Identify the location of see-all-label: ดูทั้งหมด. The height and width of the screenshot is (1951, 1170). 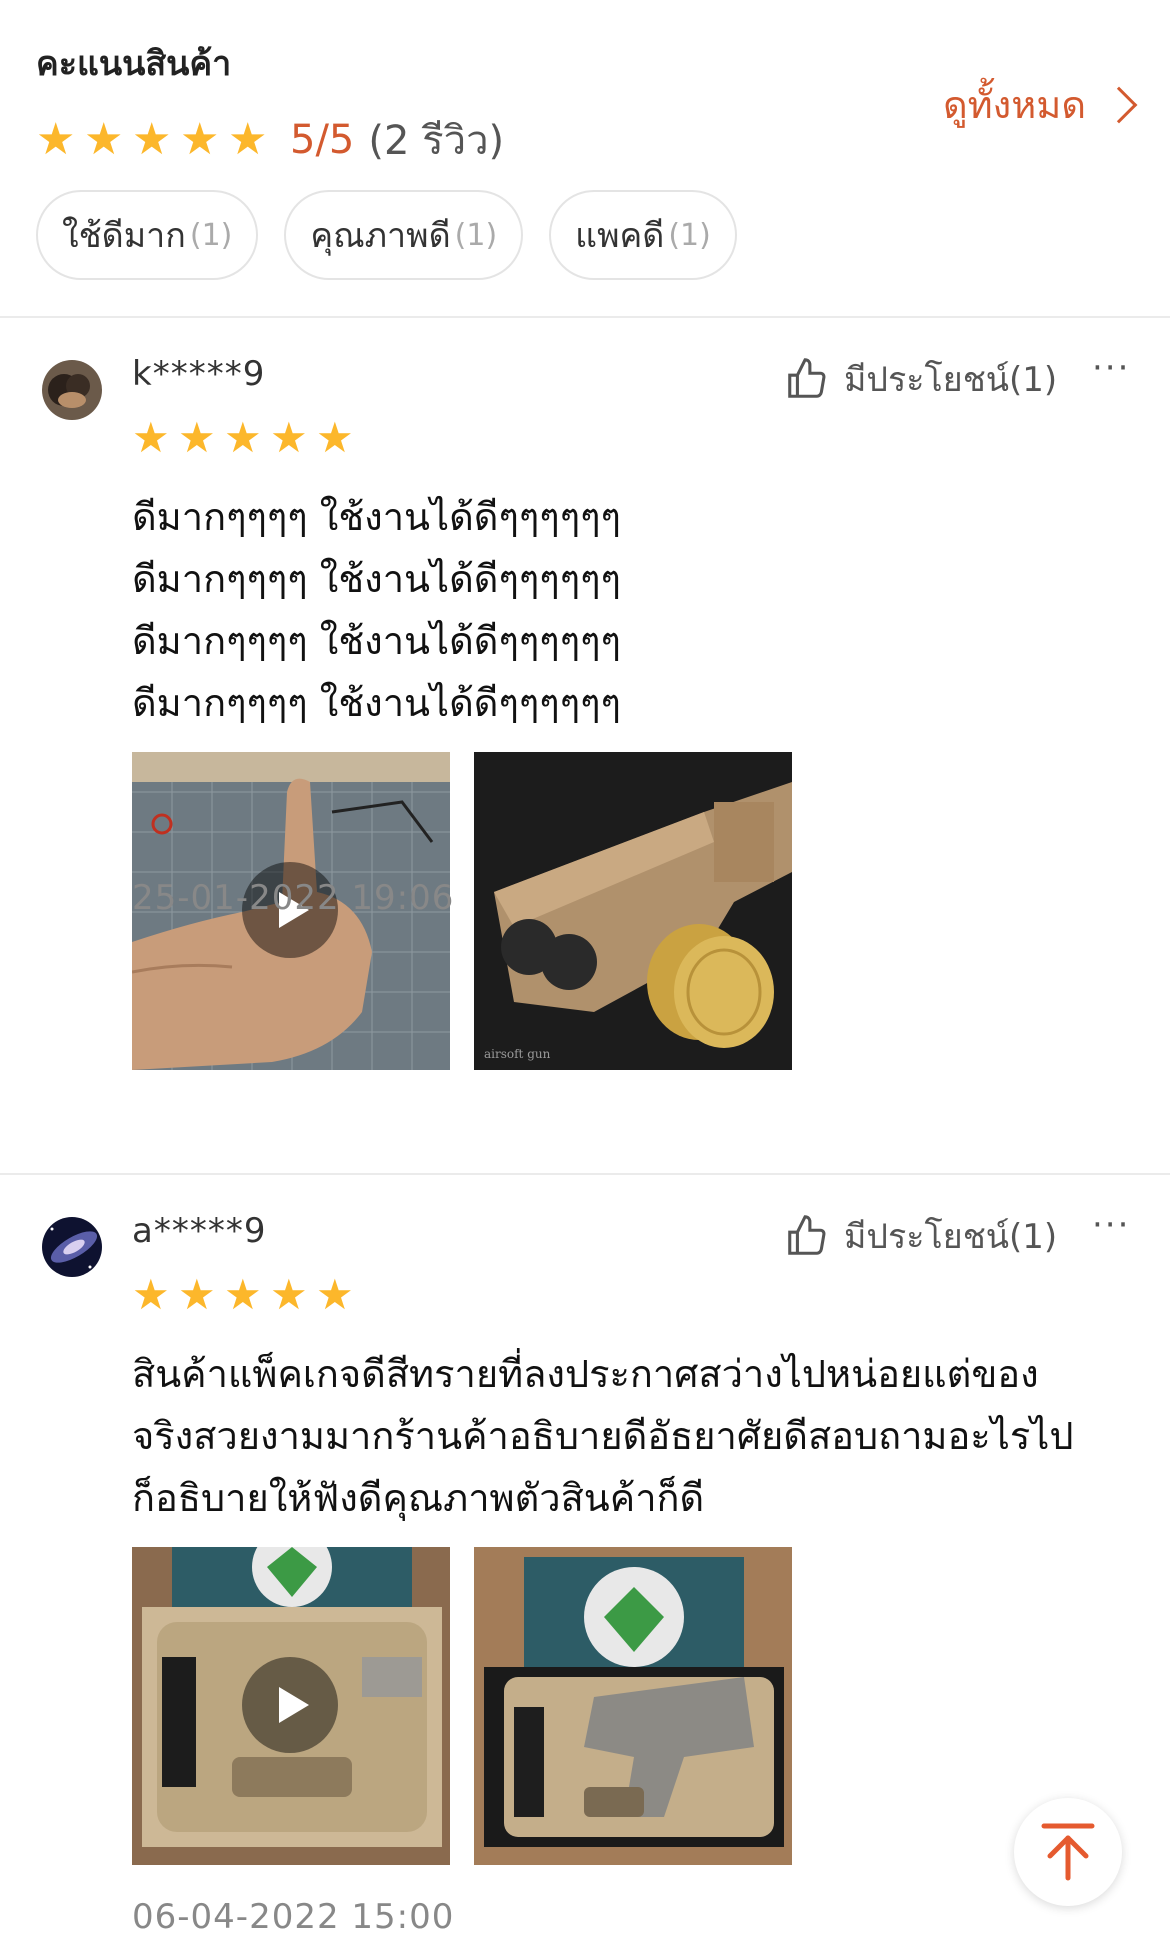
(1014, 105).